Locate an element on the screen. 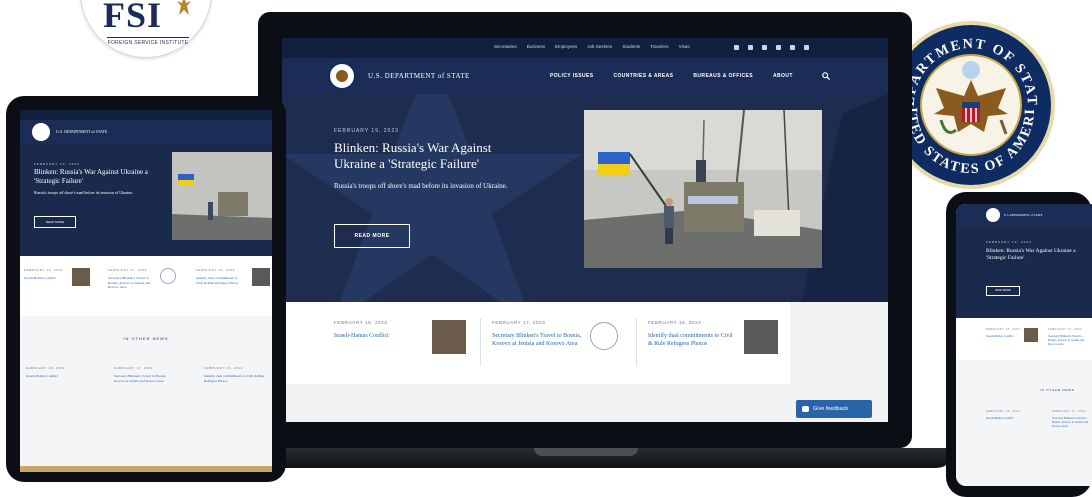 The height and width of the screenshot is (497, 1092). utility-link: Visas is located at coordinates (684, 46).